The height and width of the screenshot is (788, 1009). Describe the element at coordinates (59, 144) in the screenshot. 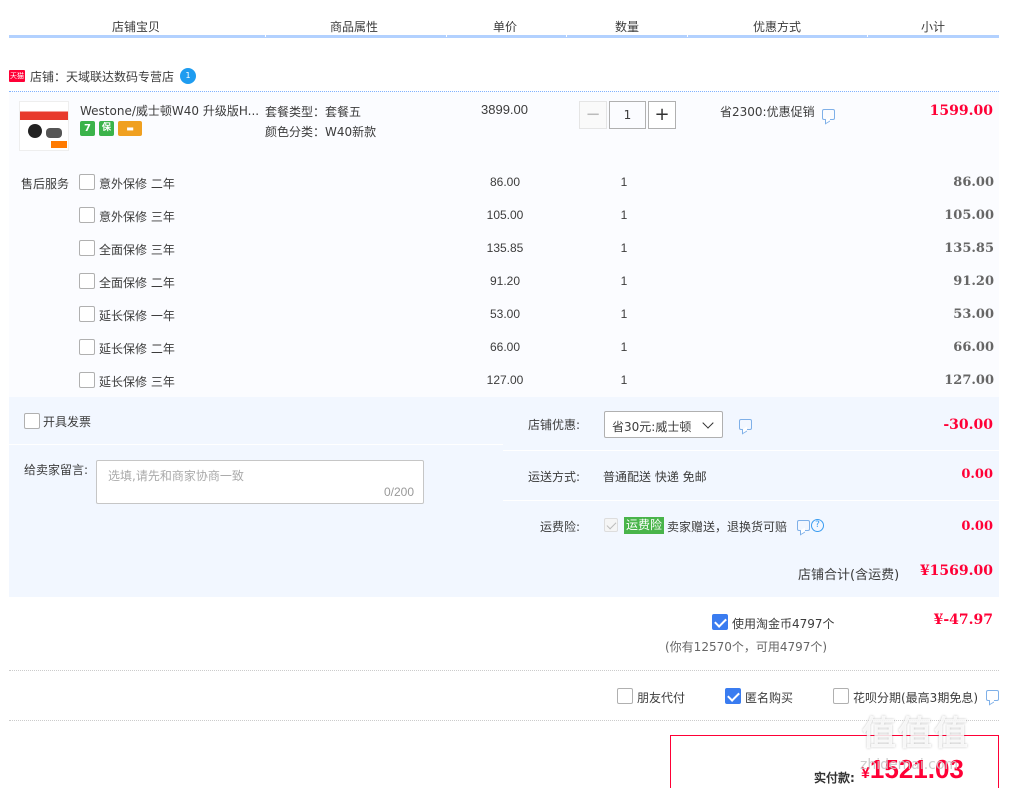

I see `price-tag-shape` at that location.